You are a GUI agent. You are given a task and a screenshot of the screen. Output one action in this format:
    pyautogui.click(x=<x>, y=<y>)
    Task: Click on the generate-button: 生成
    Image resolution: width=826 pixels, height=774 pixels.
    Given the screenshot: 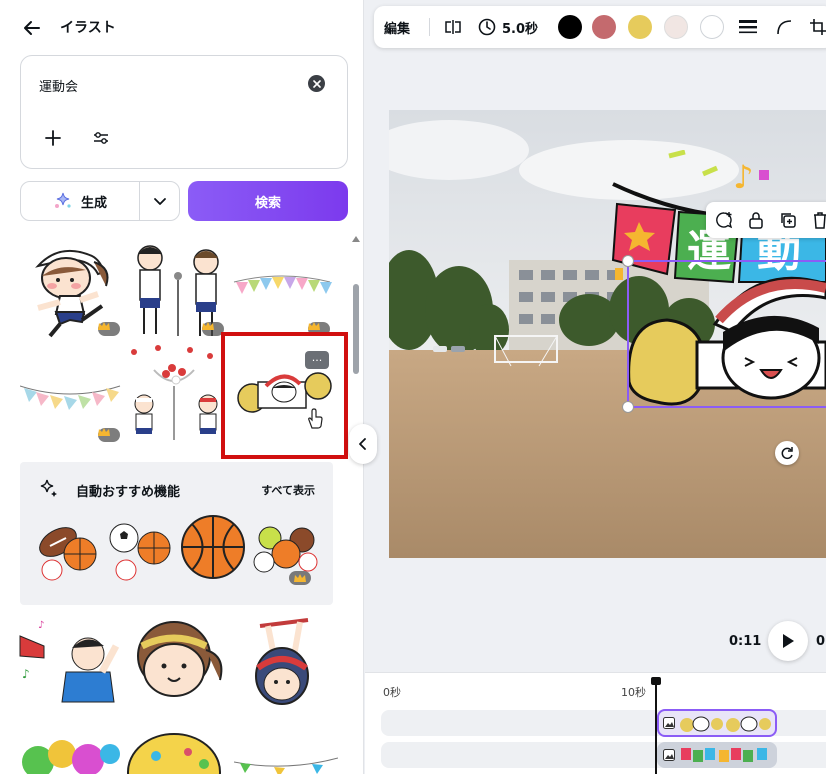 What is the action you would take?
    pyautogui.click(x=80, y=201)
    